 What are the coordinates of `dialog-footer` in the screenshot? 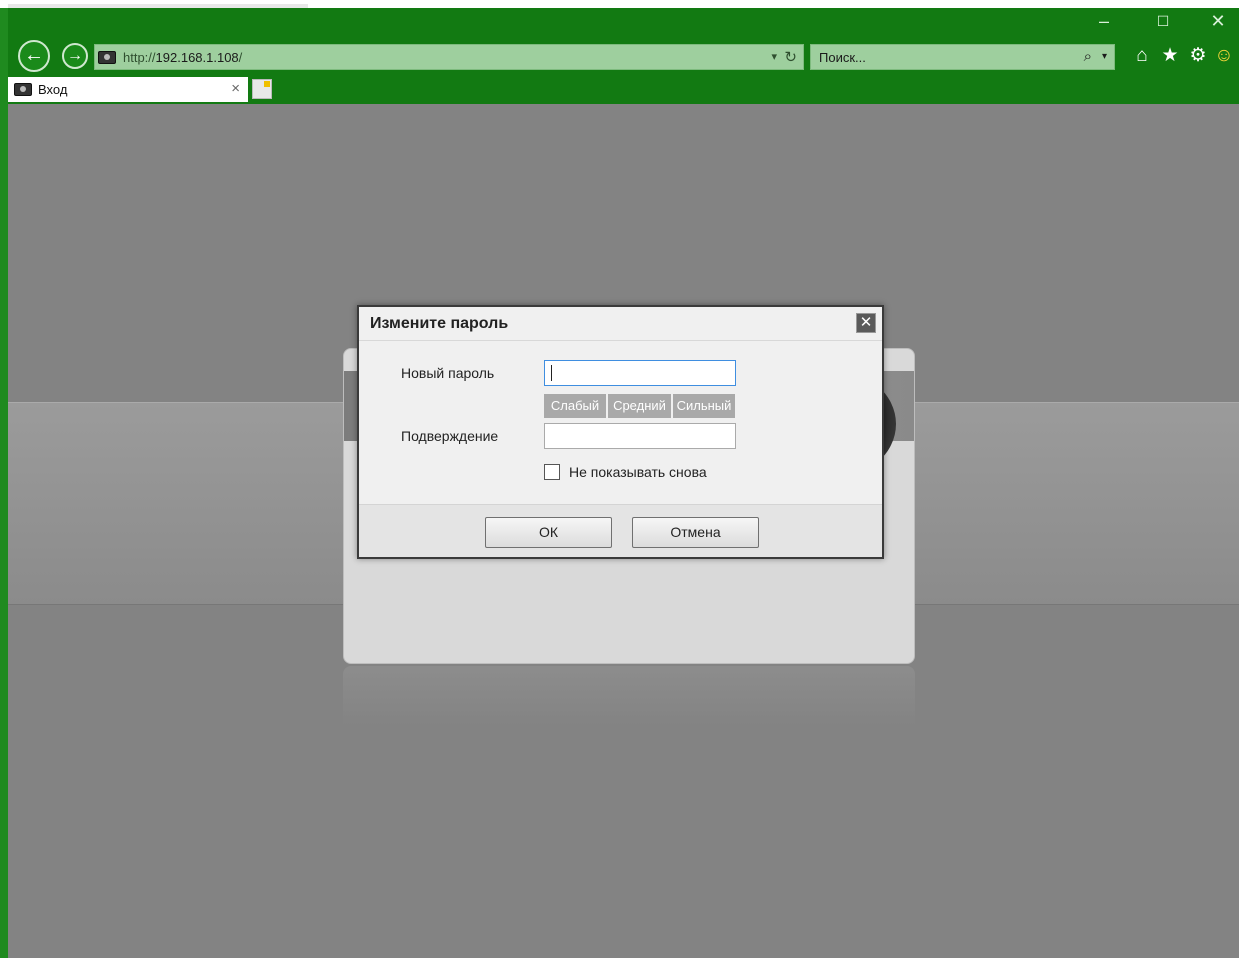 It's located at (620, 530).